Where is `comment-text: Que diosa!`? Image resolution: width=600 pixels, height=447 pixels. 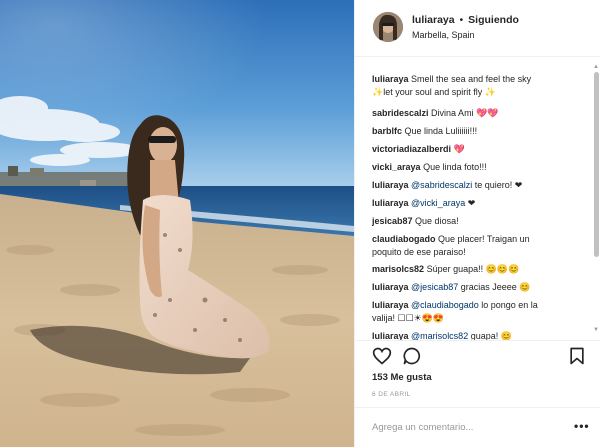
comment-text: Que diosa! is located at coordinates (437, 221).